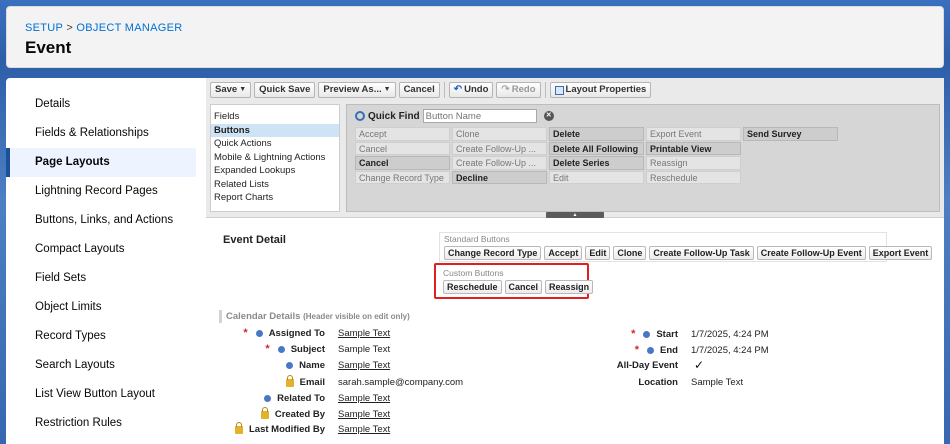 The height and width of the screenshot is (444, 950). Describe the element at coordinates (518, 90) in the screenshot. I see `redo-button: ↷ Redo` at that location.